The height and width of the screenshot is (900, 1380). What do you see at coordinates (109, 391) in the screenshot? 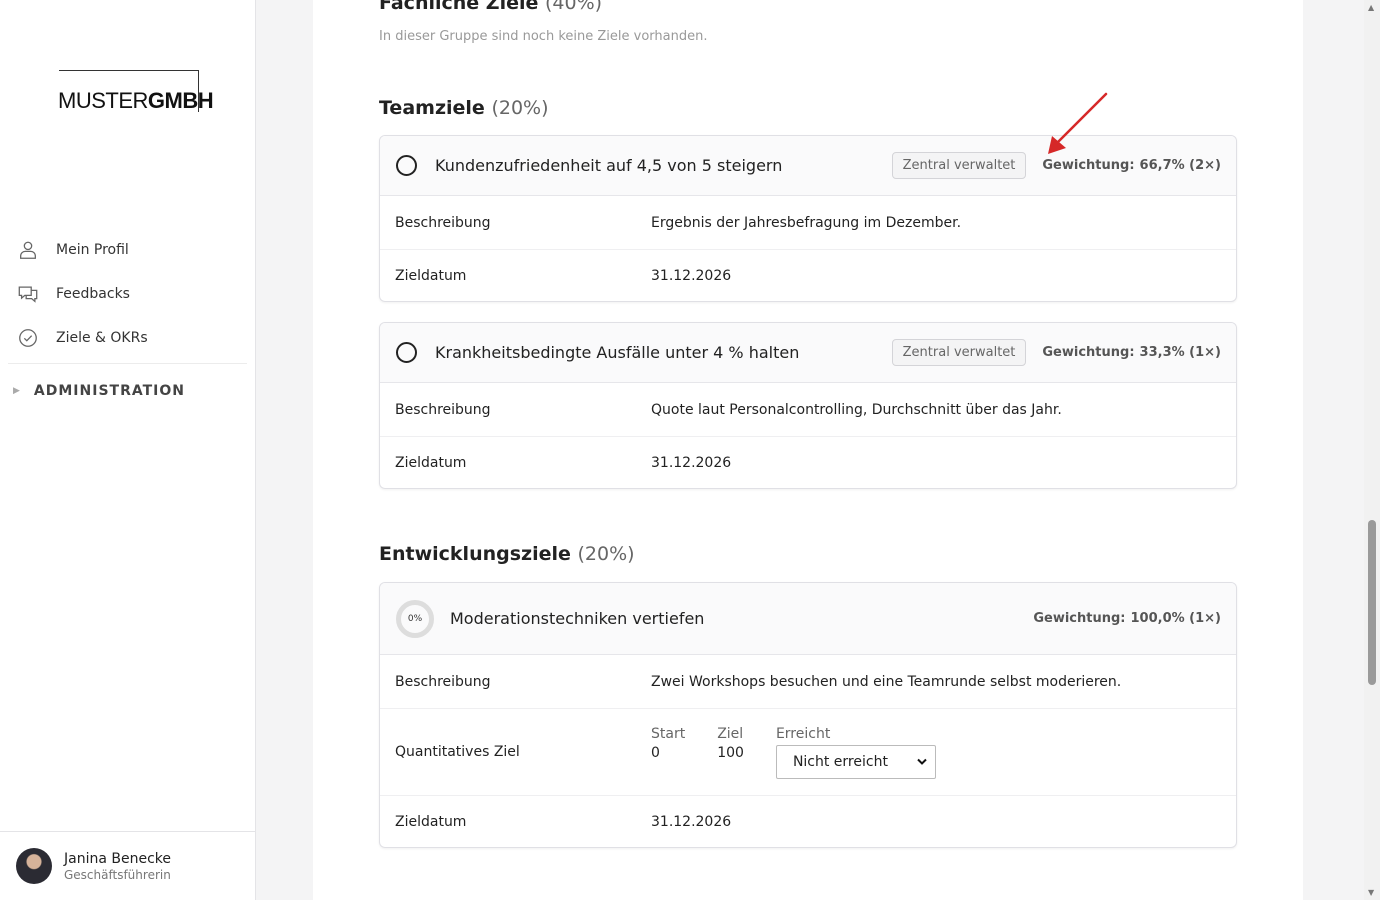
I see `sidebar-item-label: ADMINISTRATION` at bounding box center [109, 391].